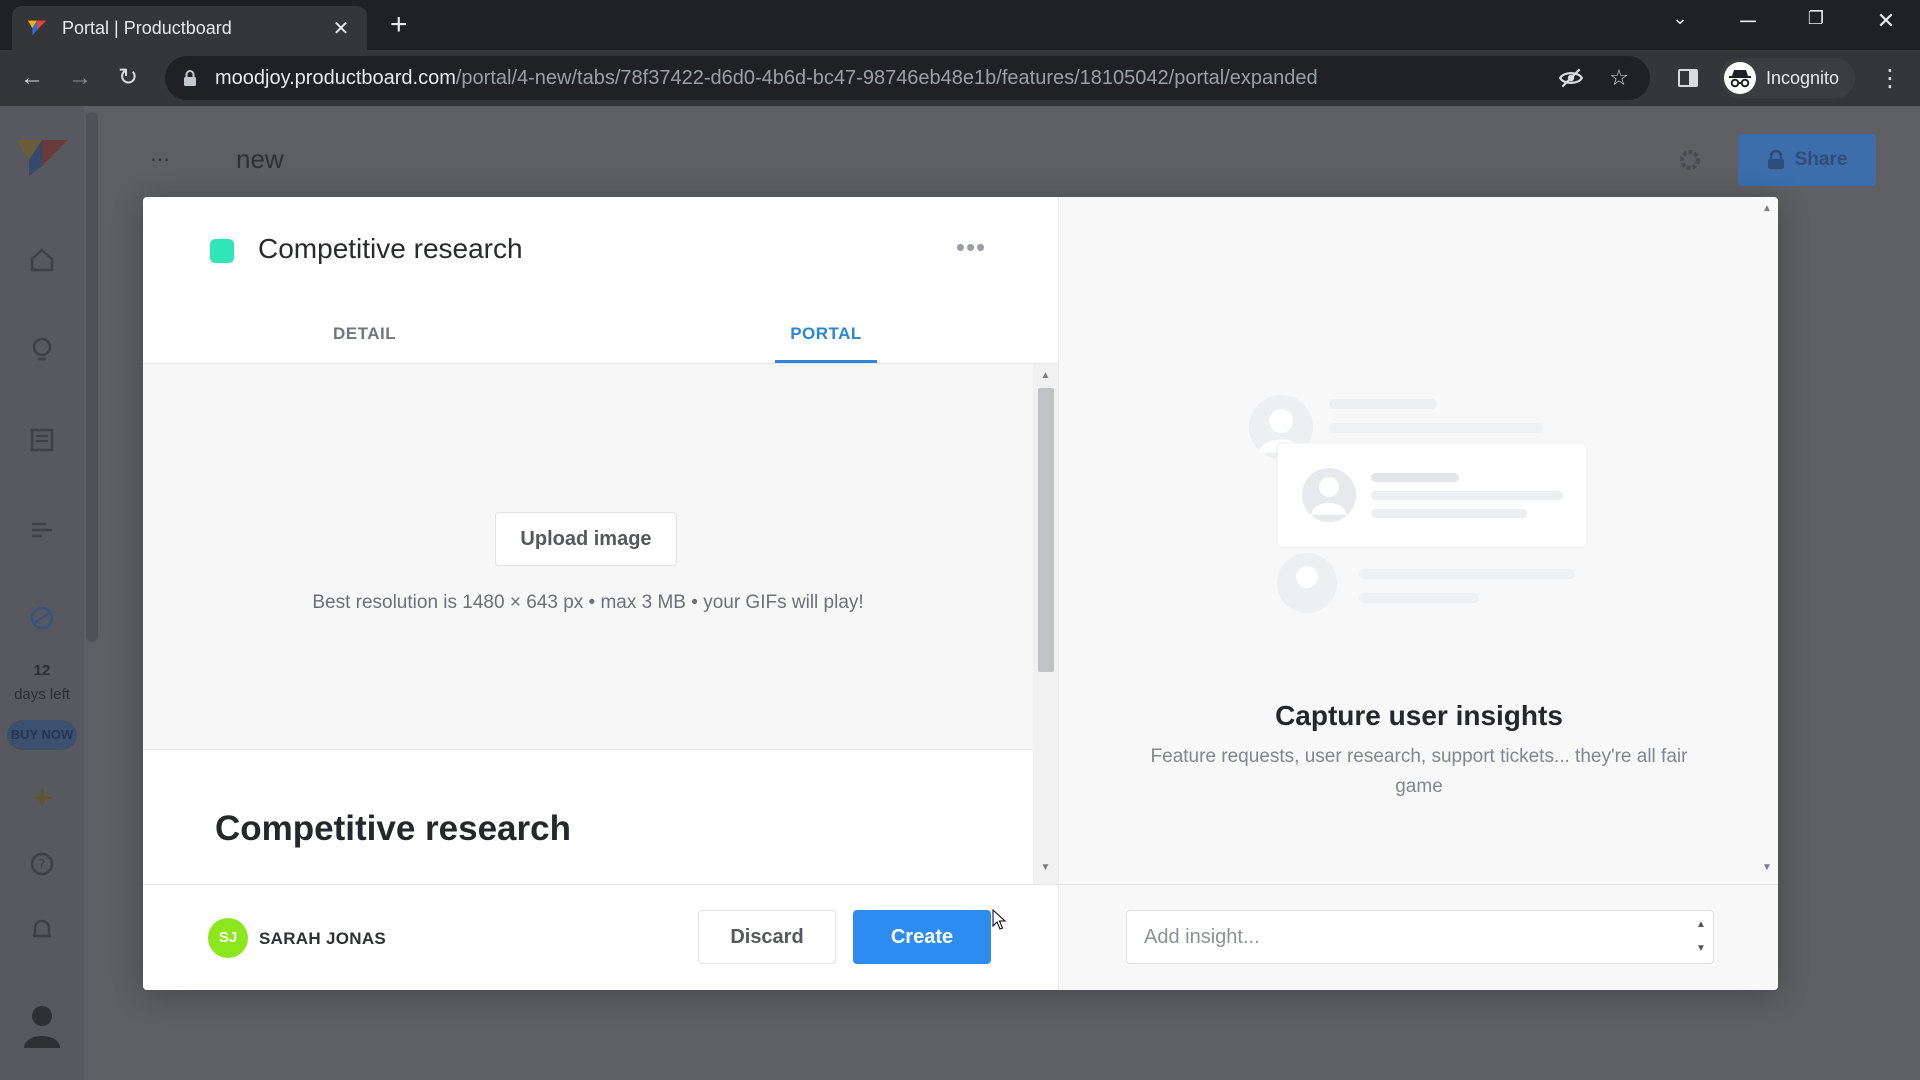 The height and width of the screenshot is (1080, 1920). I want to click on sparkle-icon, so click(42, 798).